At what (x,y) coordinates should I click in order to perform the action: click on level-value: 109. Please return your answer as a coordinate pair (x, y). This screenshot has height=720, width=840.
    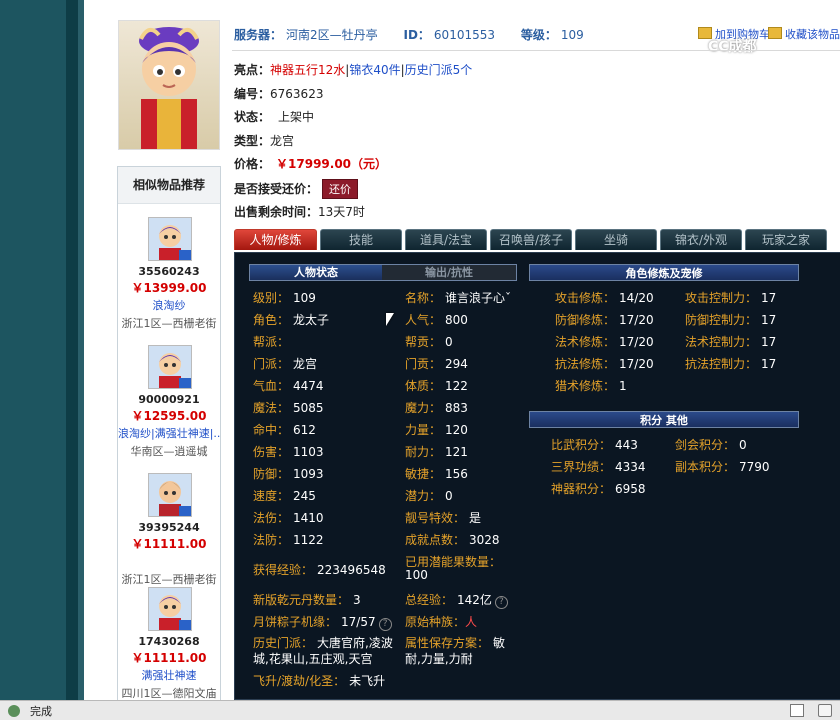
    Looking at the image, I should click on (572, 35).